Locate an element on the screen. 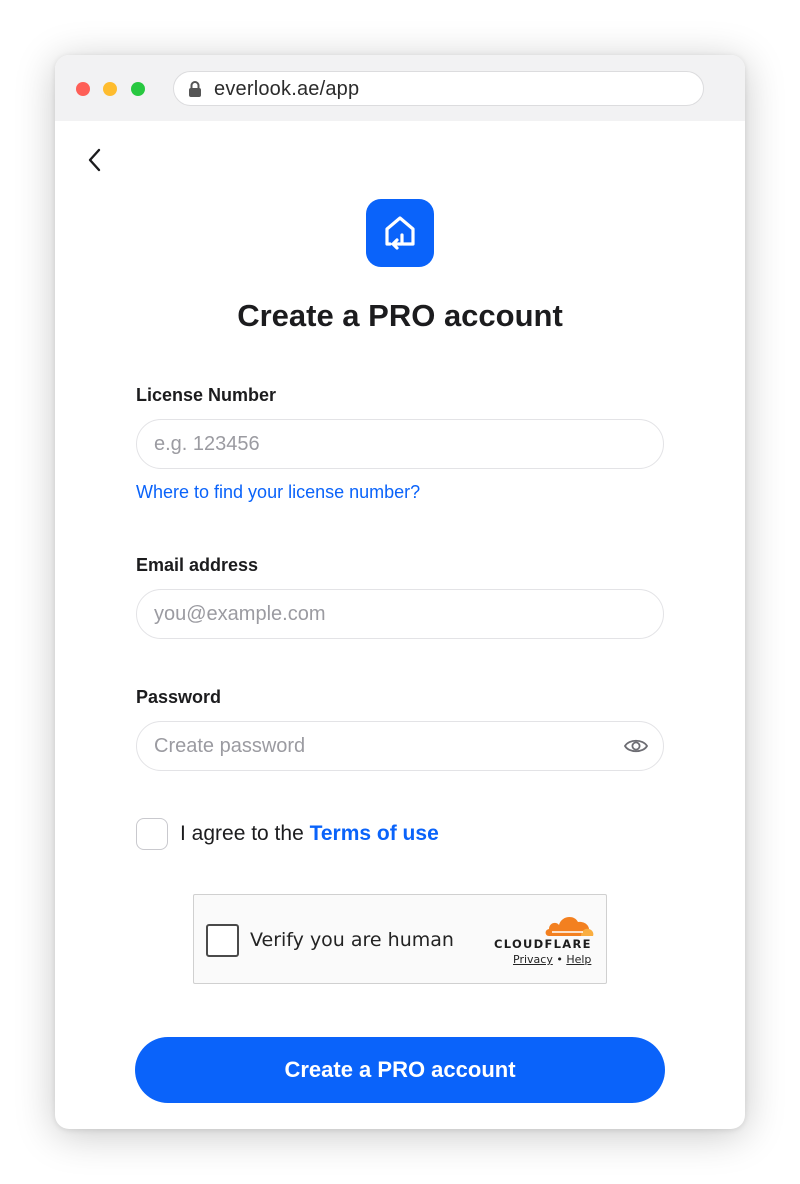  captcha-footer-links: Privacy • Help is located at coordinates (552, 959).